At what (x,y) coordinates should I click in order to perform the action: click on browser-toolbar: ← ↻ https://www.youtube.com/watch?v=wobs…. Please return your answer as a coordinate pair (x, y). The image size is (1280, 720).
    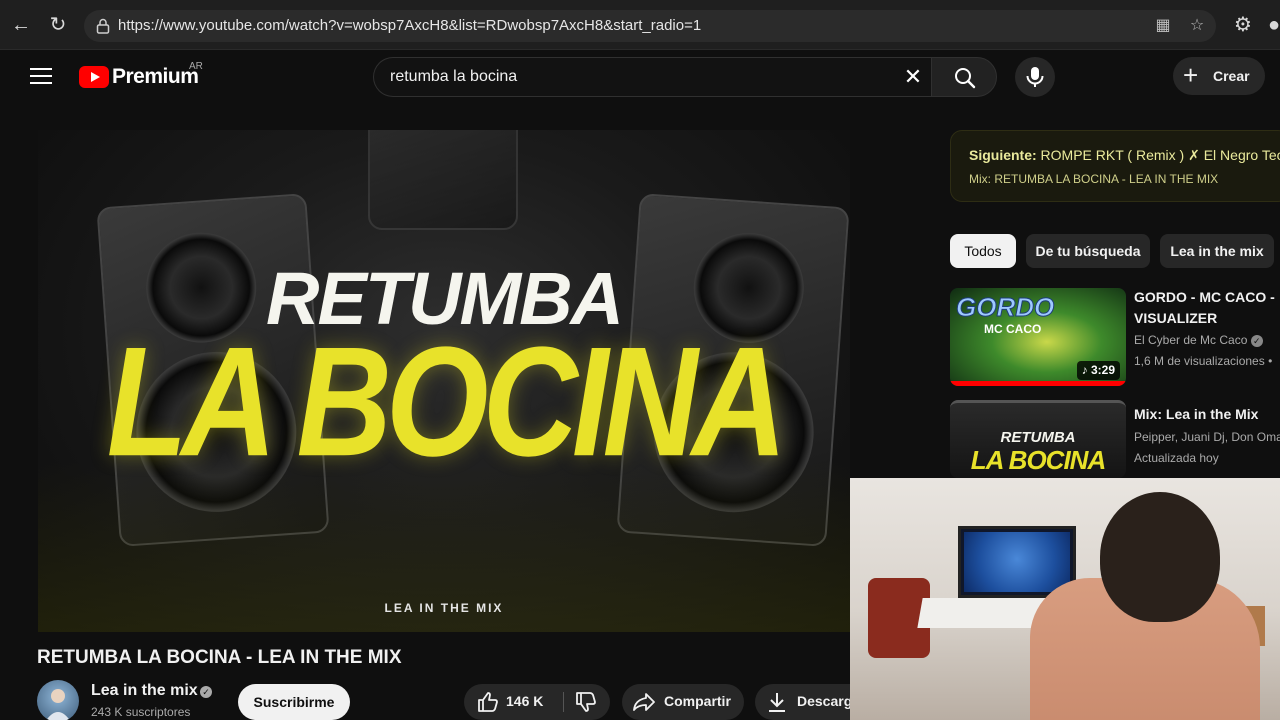
    Looking at the image, I should click on (640, 25).